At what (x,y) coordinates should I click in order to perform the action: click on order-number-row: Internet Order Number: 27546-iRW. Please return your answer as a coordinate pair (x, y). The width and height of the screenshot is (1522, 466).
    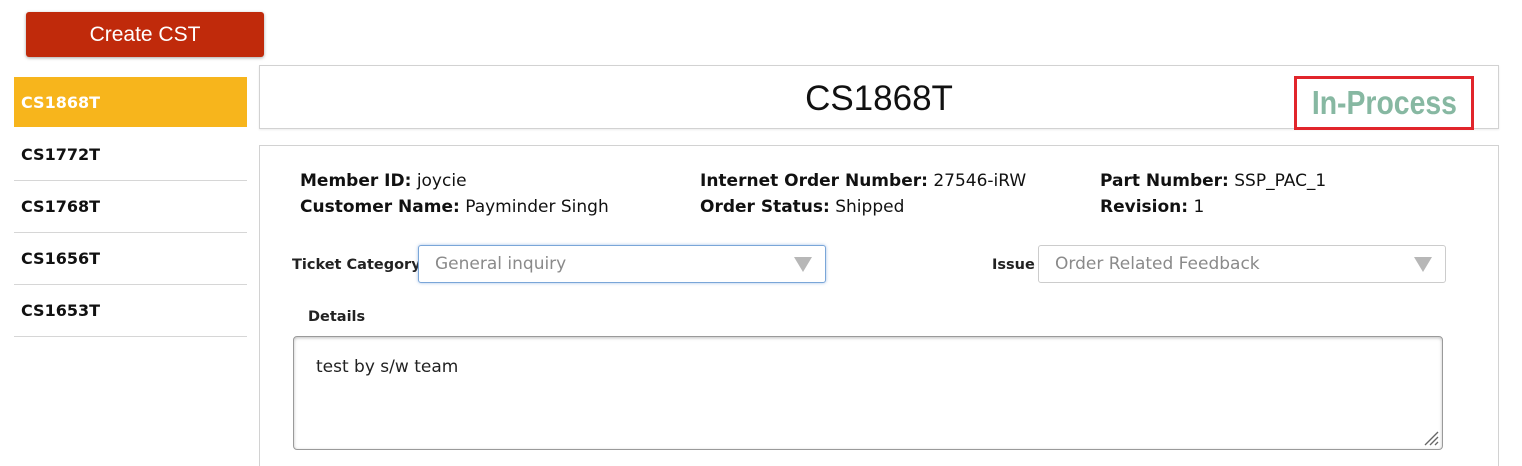
    Looking at the image, I should click on (863, 181).